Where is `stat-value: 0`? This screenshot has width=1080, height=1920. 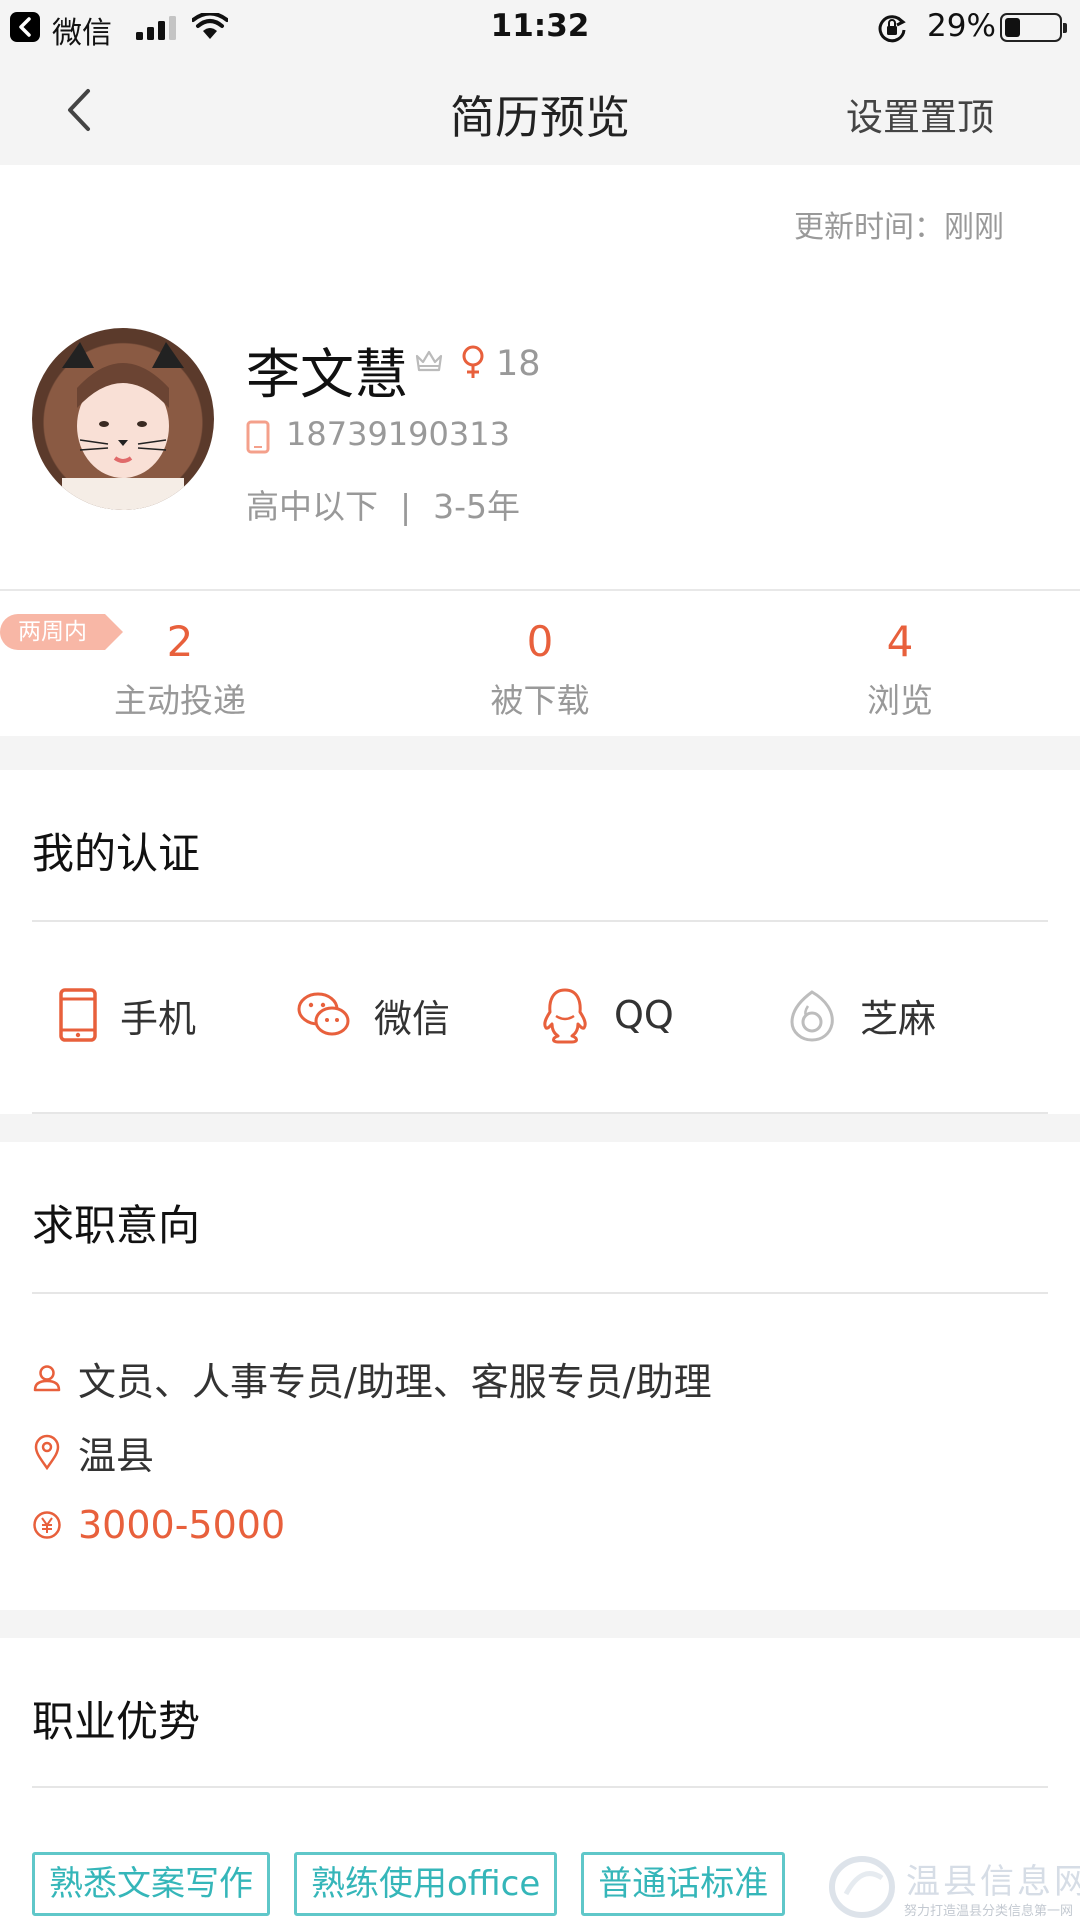
stat-value: 0 is located at coordinates (540, 641).